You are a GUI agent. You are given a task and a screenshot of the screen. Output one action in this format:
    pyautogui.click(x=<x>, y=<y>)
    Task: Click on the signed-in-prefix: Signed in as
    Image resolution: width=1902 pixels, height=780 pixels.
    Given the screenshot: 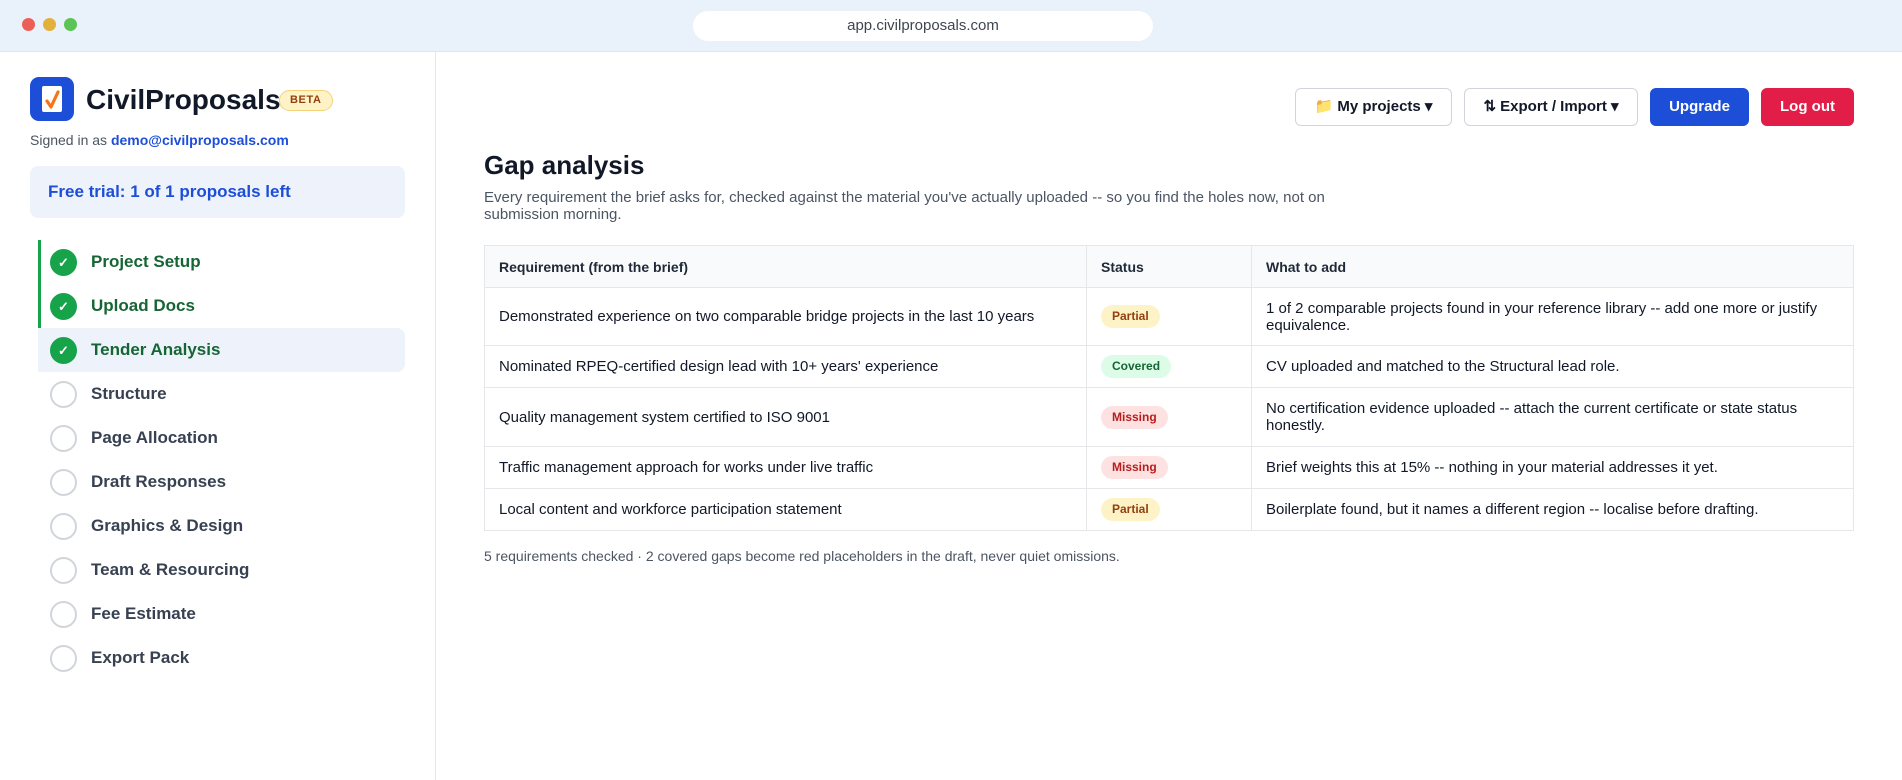 What is the action you would take?
    pyautogui.click(x=69, y=140)
    